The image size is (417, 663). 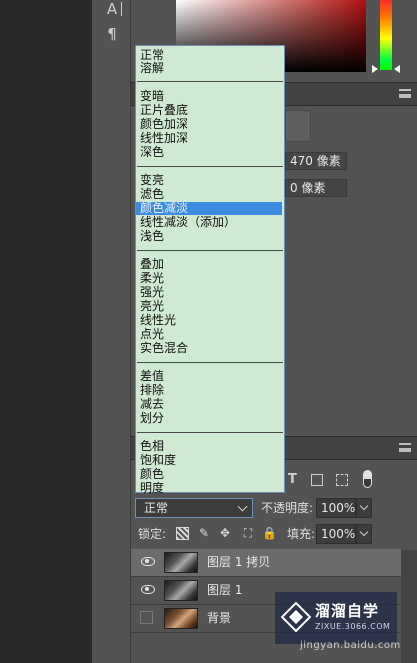 What do you see at coordinates (211, 488) in the screenshot?
I see `blend-option: 明度` at bounding box center [211, 488].